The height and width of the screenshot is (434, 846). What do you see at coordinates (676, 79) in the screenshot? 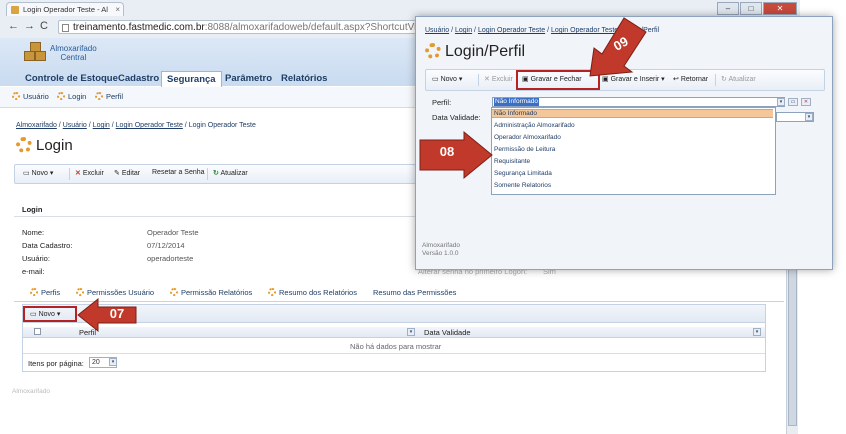
I see `return-icon: ↩` at bounding box center [676, 79].